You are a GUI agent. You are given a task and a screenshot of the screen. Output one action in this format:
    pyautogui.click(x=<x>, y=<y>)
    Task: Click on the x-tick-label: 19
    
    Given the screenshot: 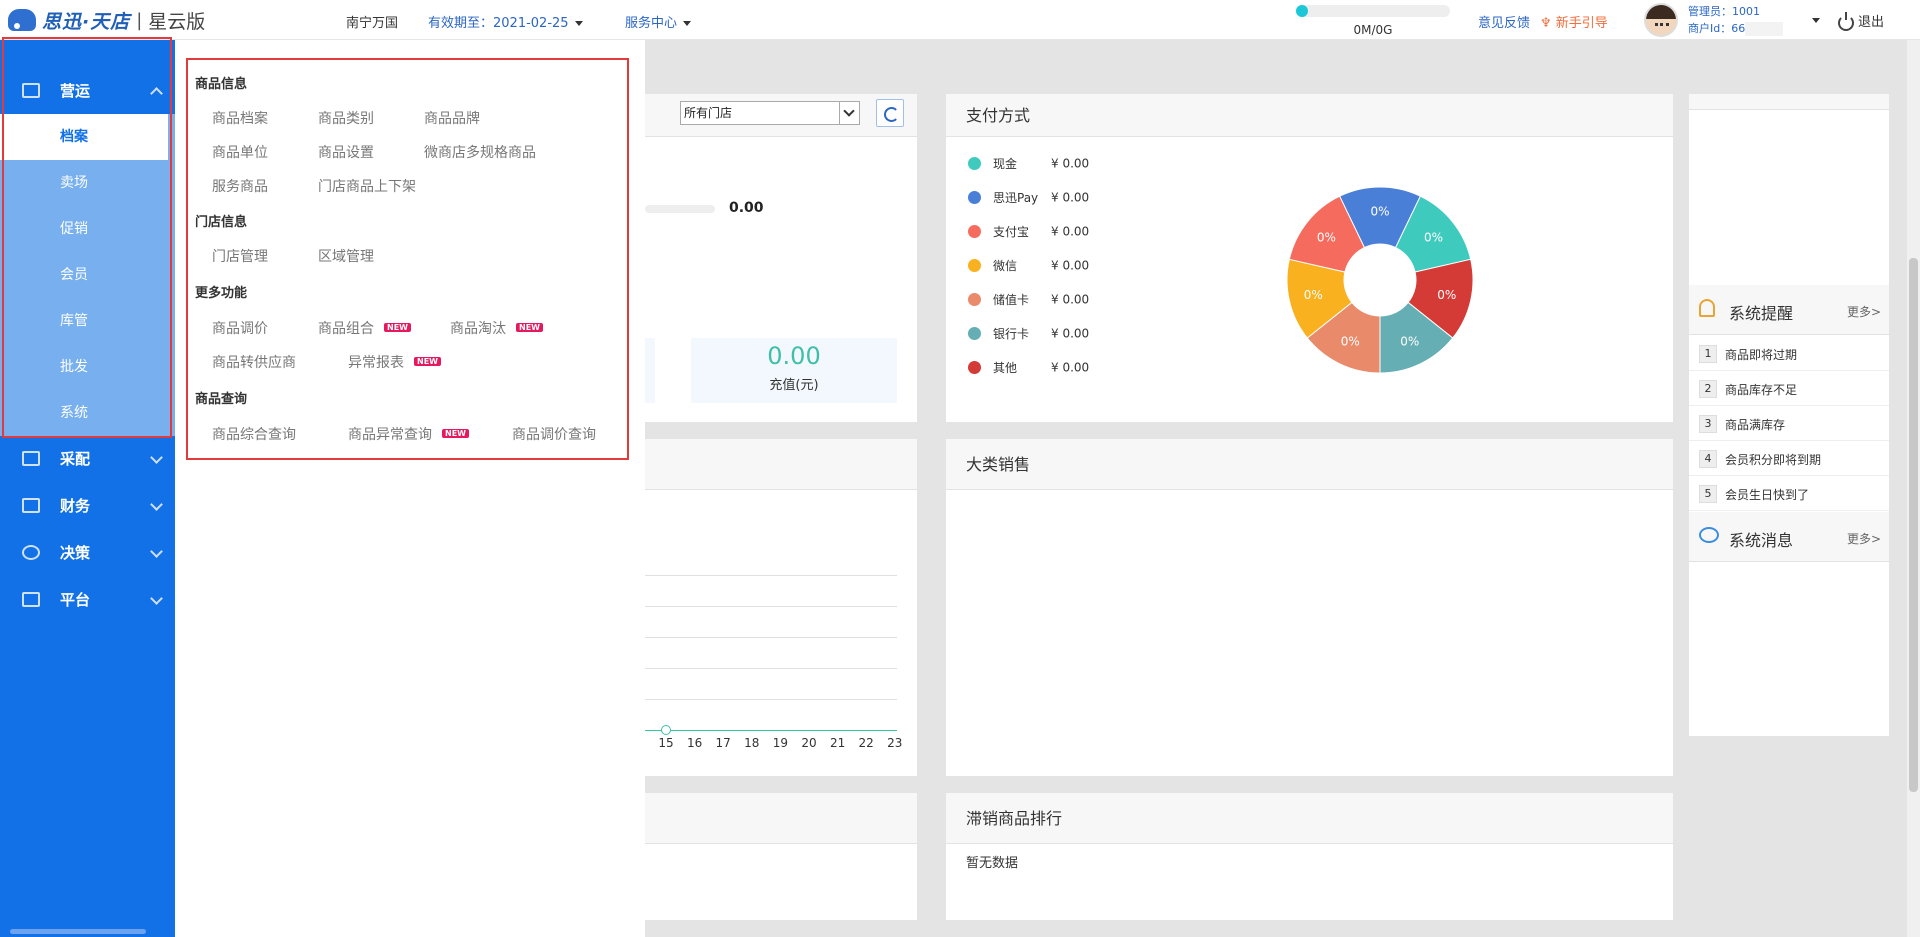 What is the action you would take?
    pyautogui.click(x=780, y=743)
    